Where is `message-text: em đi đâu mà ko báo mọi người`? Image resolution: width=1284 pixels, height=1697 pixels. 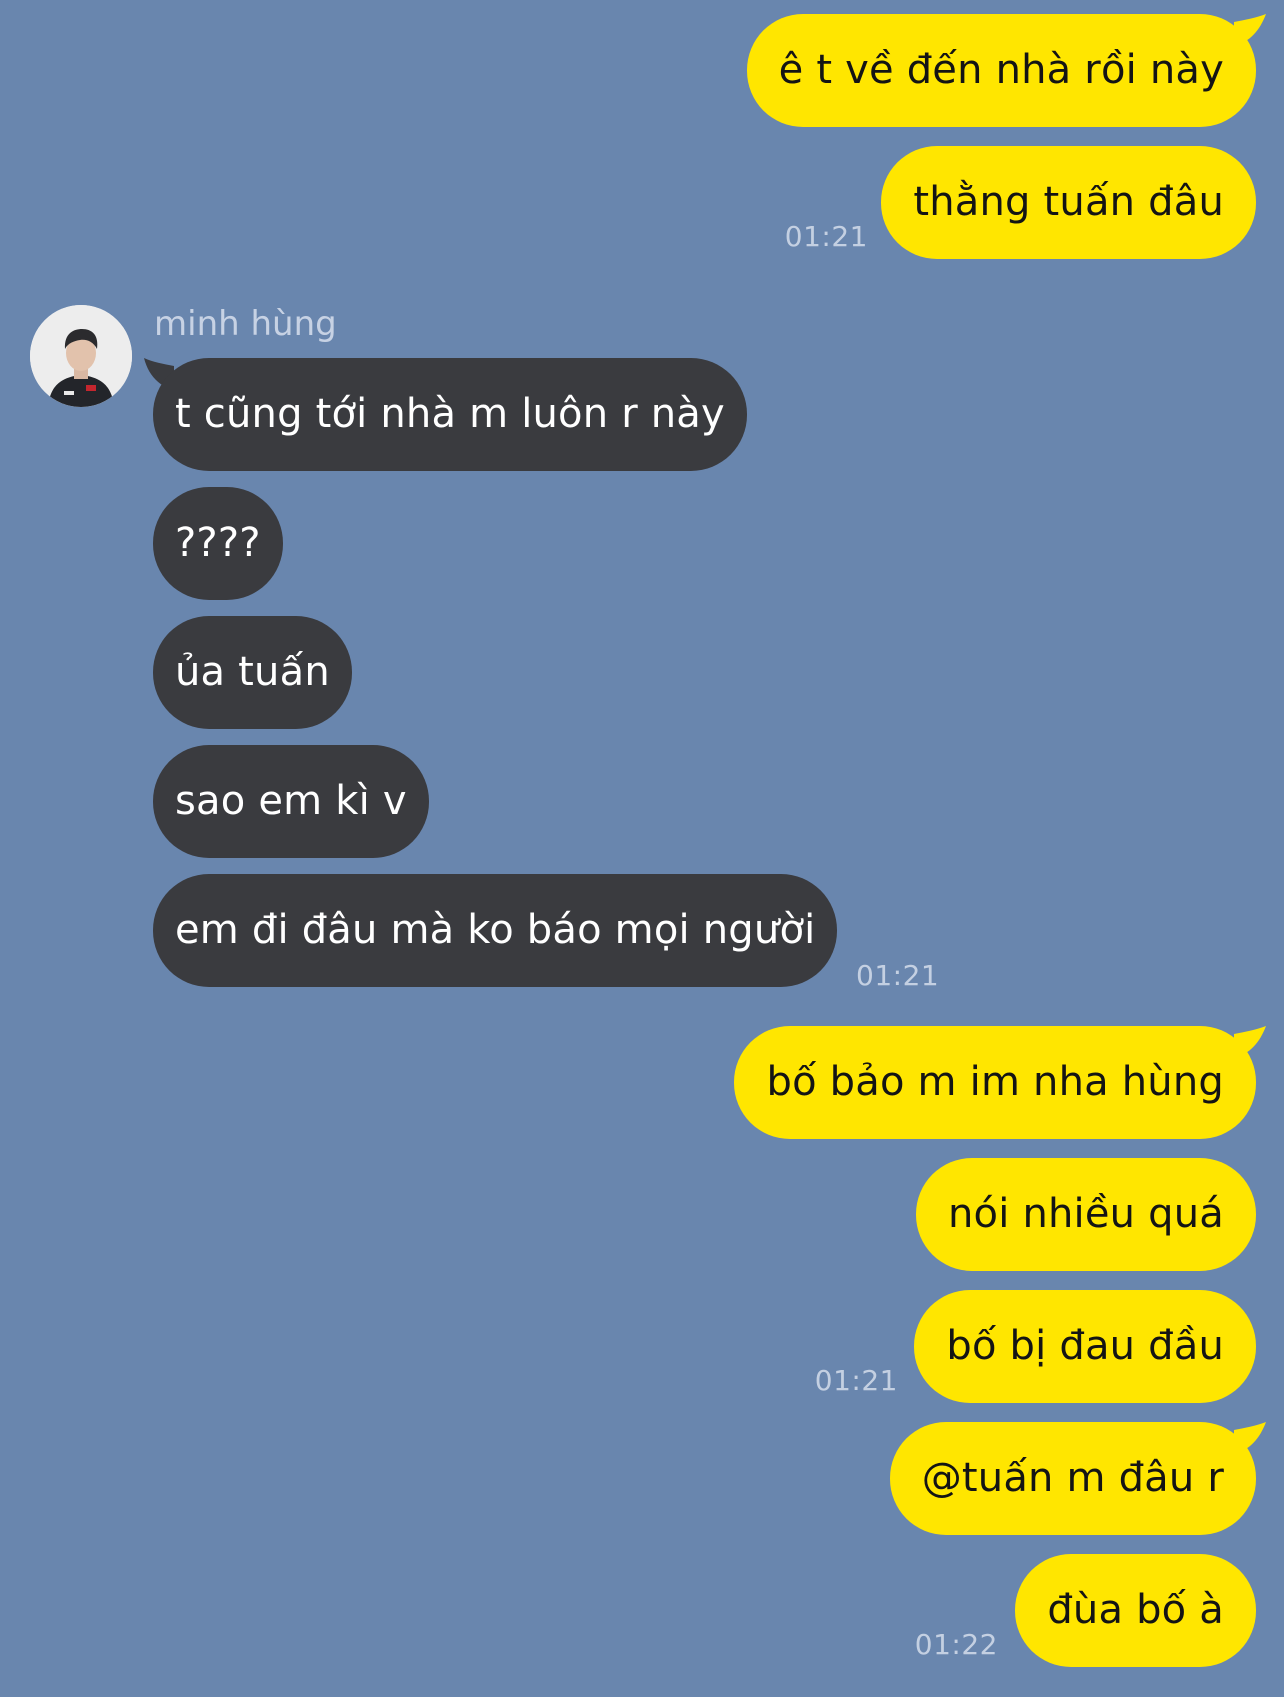 message-text: em đi đâu mà ko báo mọi người is located at coordinates (495, 930).